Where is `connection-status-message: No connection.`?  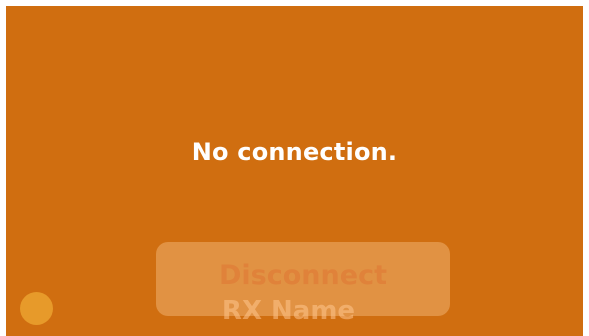
connection-status-message: No connection. is located at coordinates (294, 152).